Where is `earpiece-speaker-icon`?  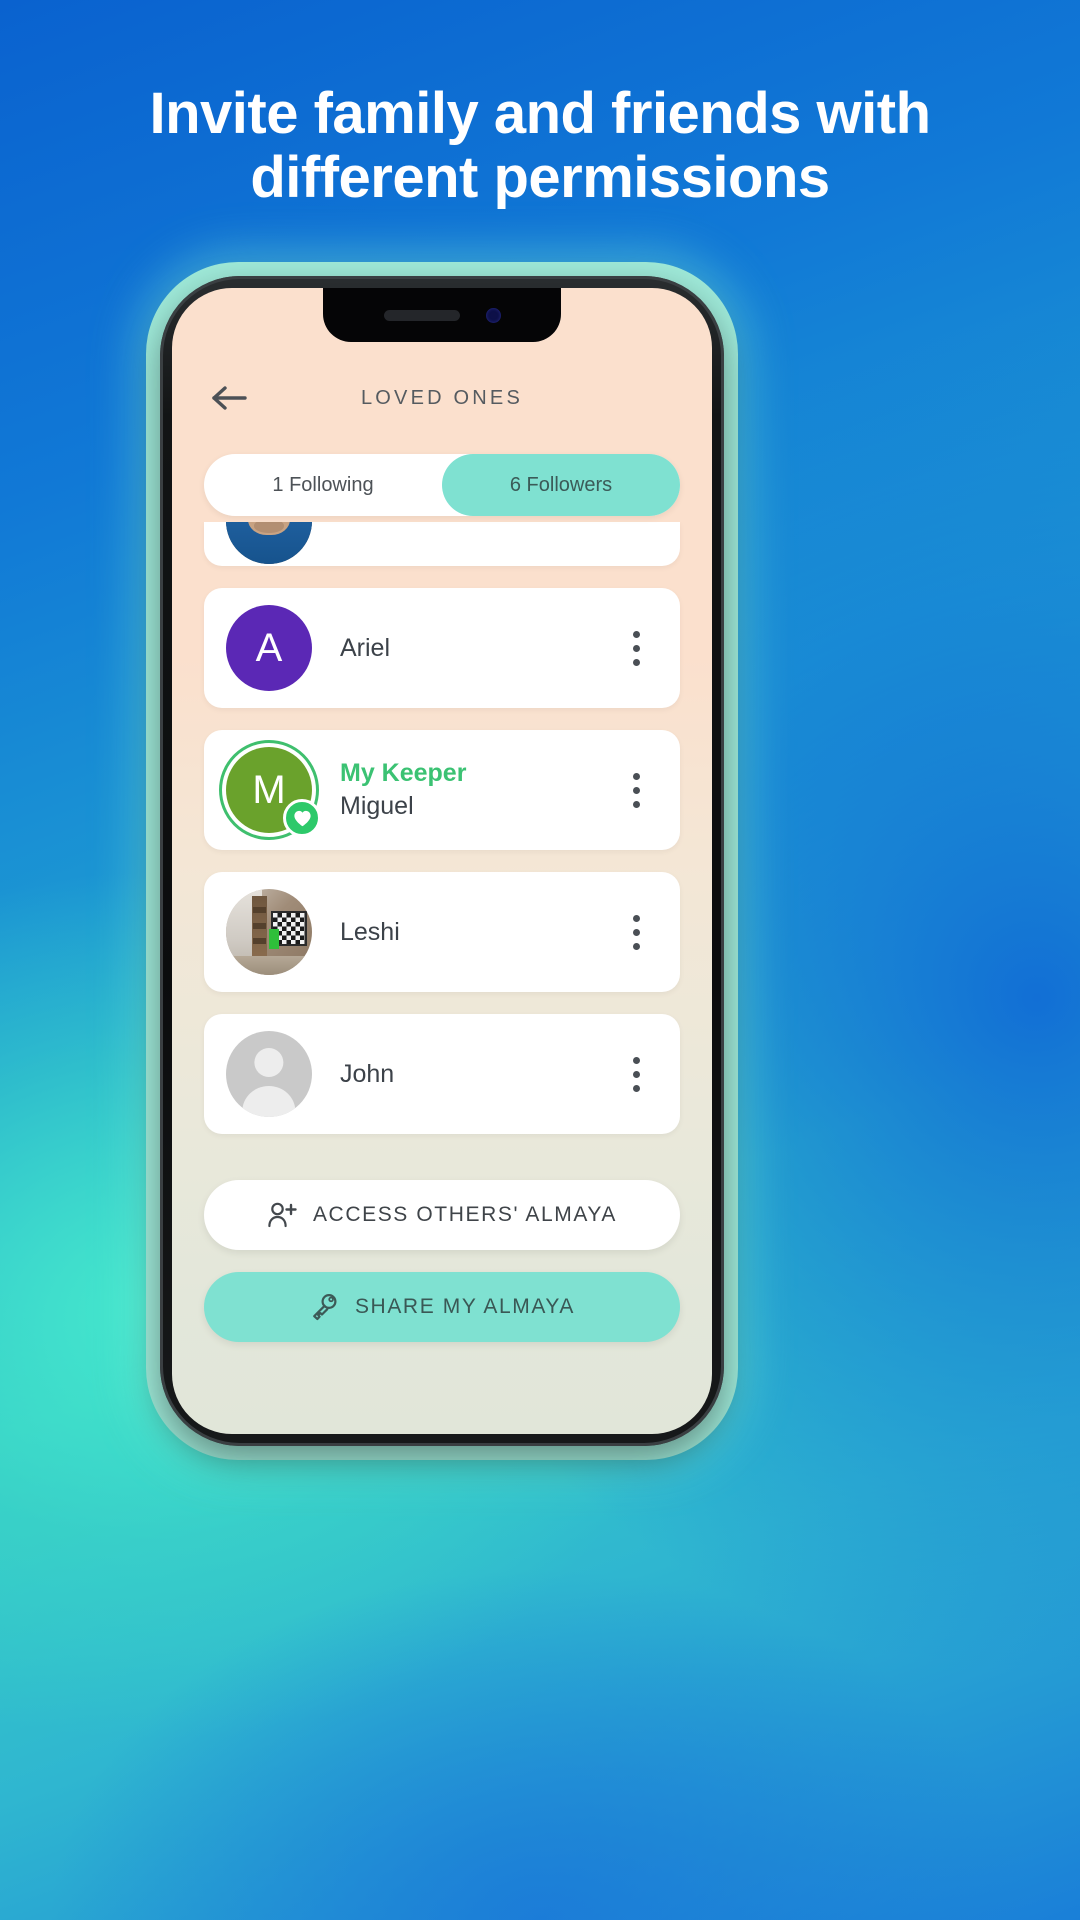 earpiece-speaker-icon is located at coordinates (421, 315).